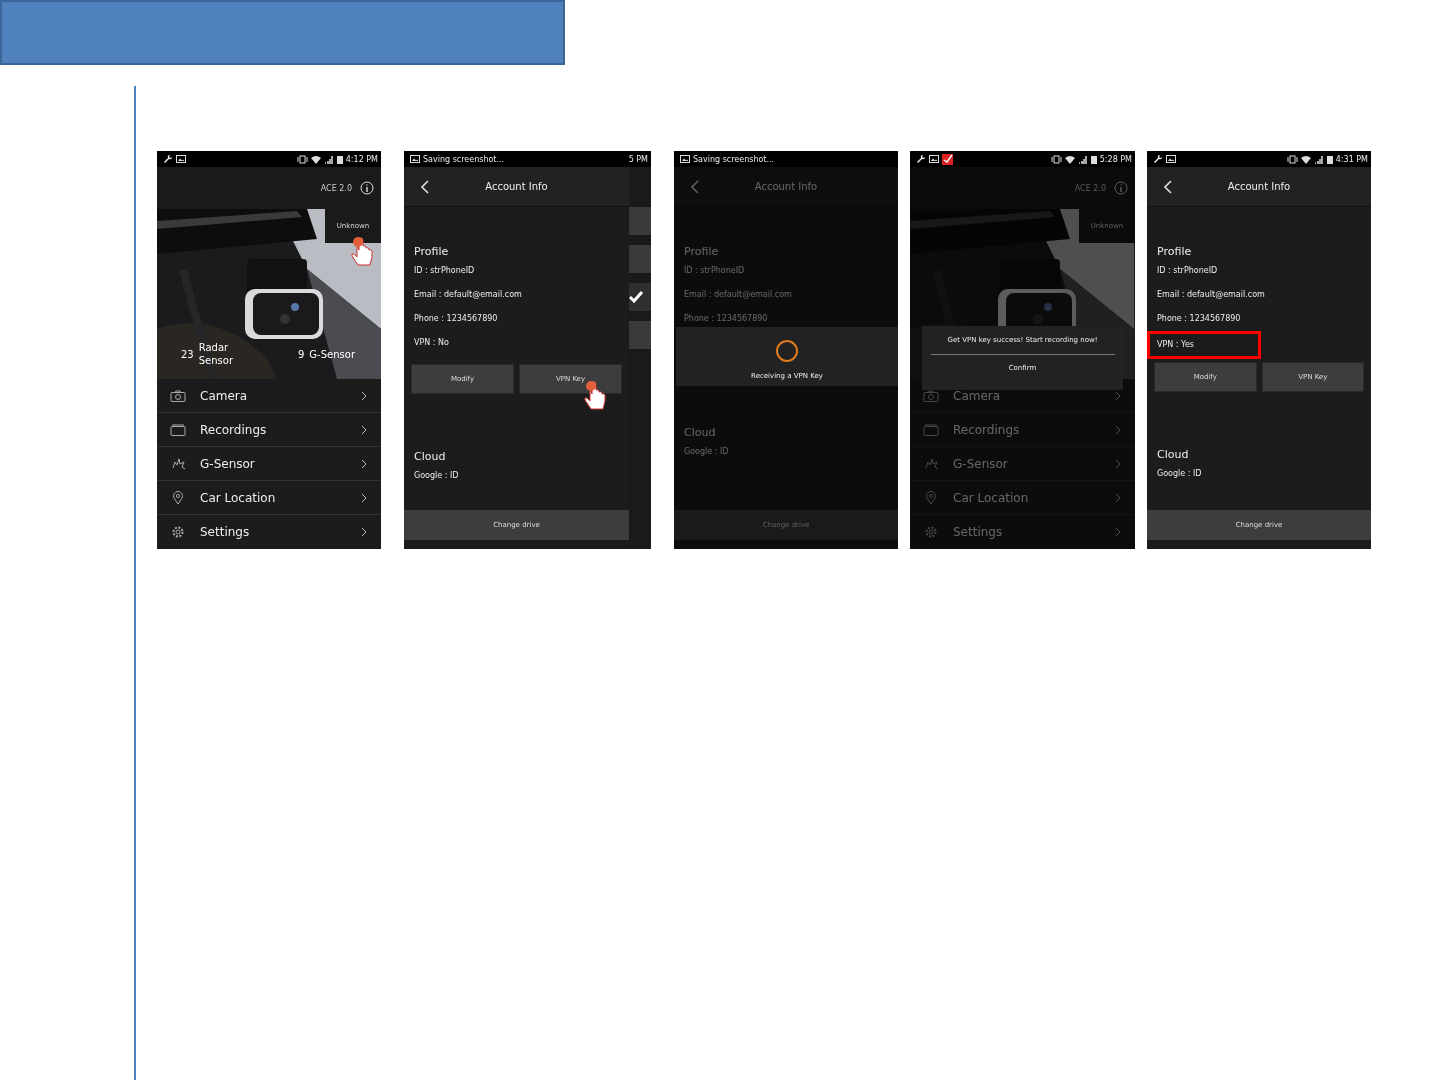 This screenshot has width=1440, height=1080. Describe the element at coordinates (216, 354) in the screenshot. I see `stat-label: Radar Sensor` at that location.